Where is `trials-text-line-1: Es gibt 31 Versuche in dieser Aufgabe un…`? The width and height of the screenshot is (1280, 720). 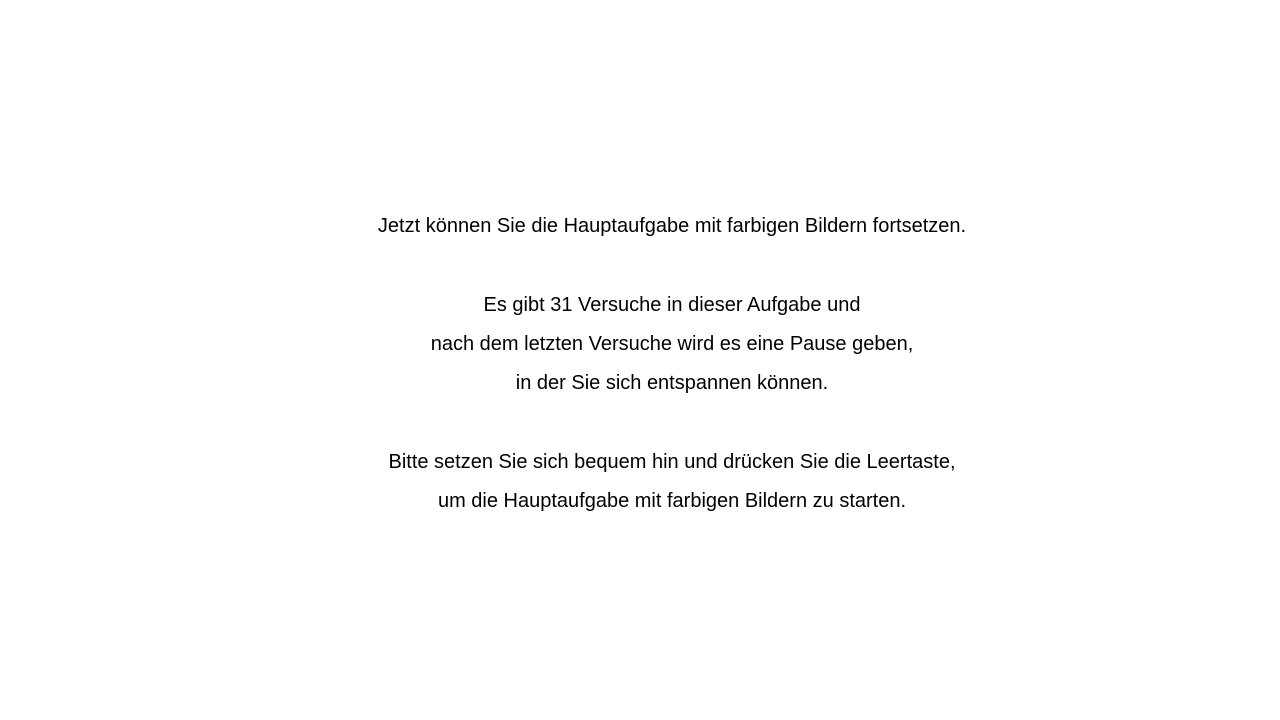
trials-text-line-1: Es gibt 31 Versuche in dieser Aufgabe un… is located at coordinates (672, 305).